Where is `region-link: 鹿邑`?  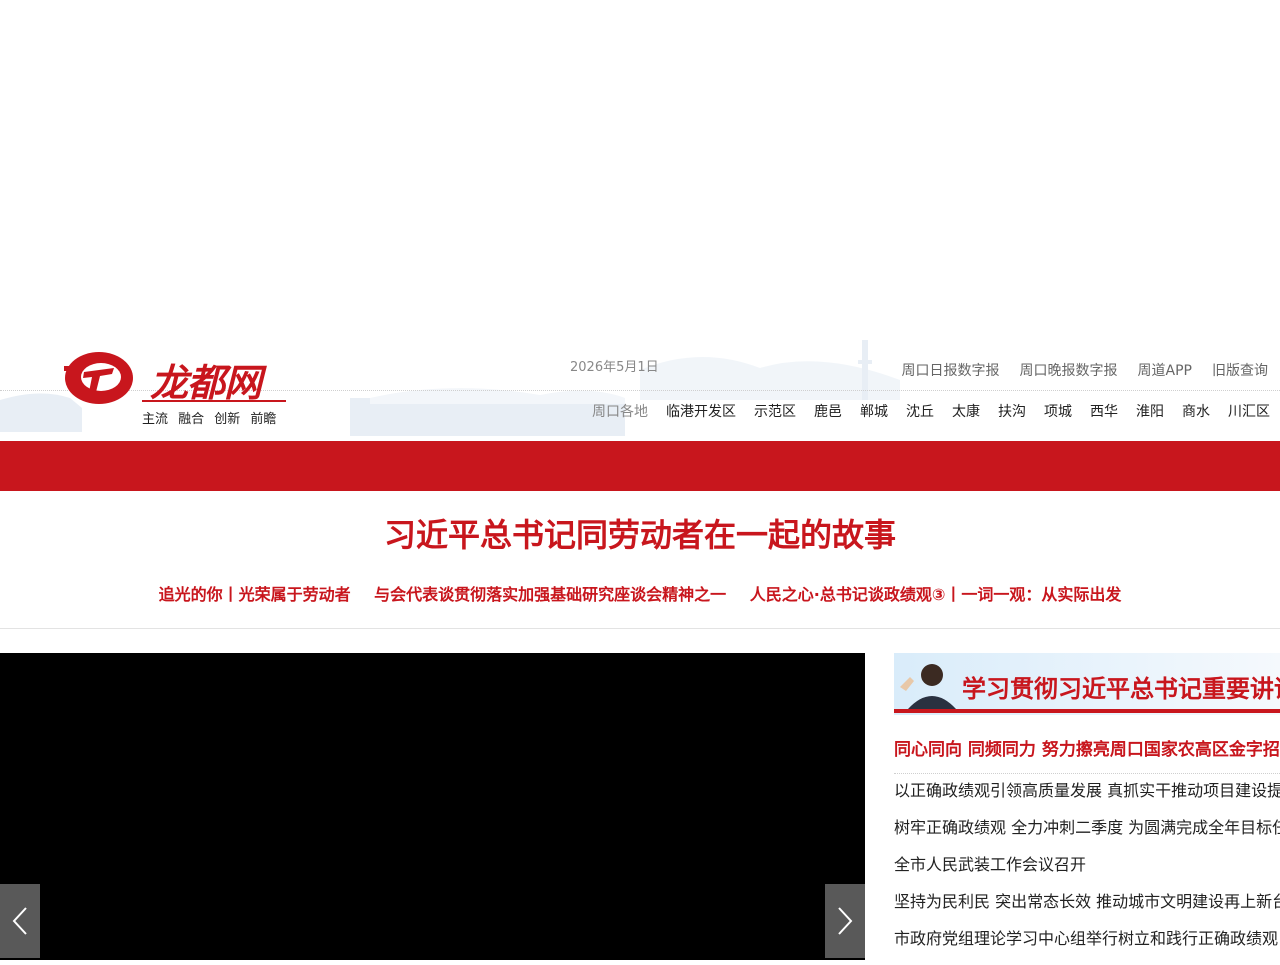 region-link: 鹿邑 is located at coordinates (828, 411).